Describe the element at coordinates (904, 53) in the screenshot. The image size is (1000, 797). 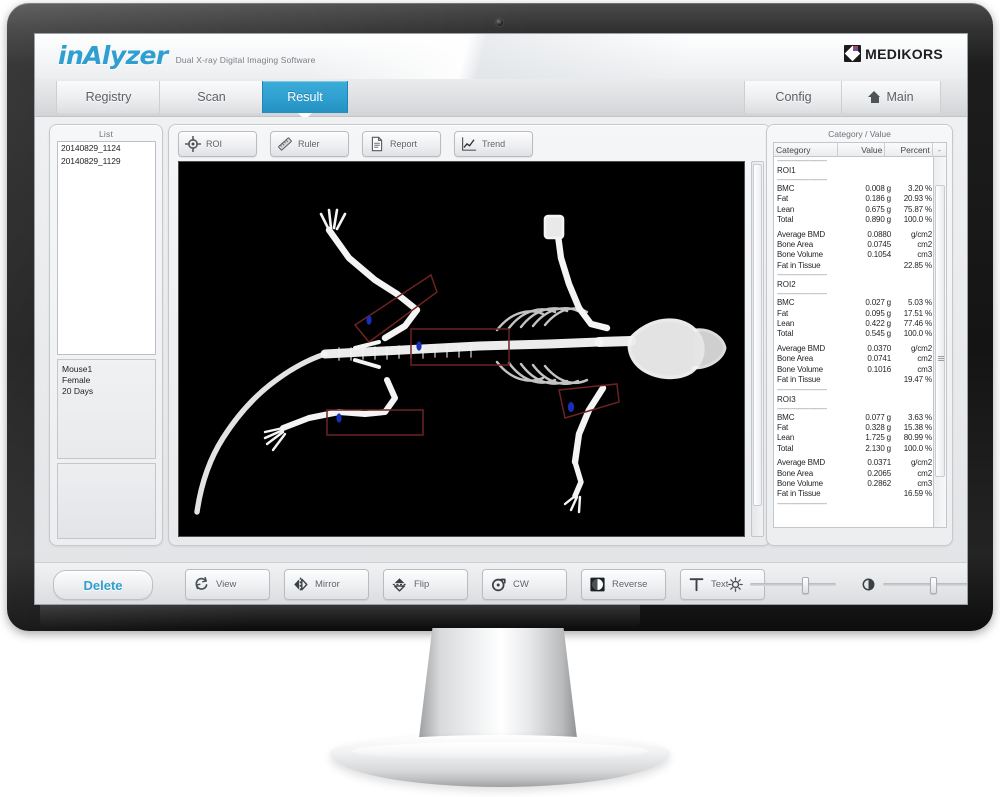
I see `brand-name: MEDIKORS` at that location.